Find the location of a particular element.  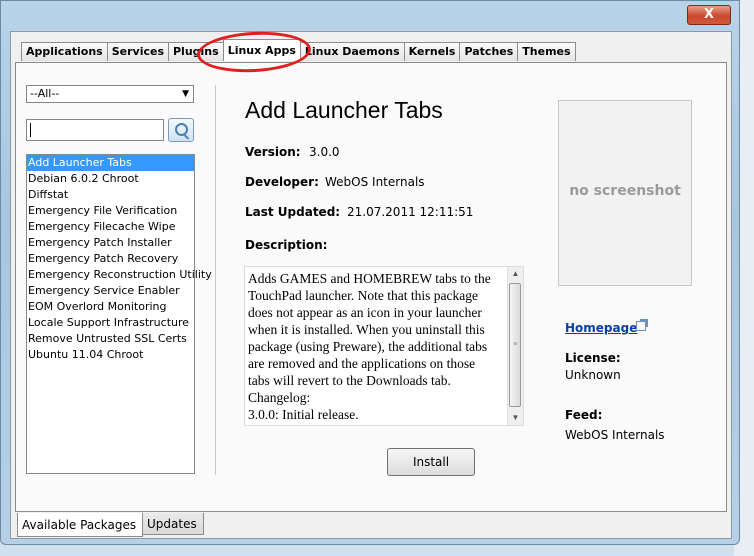

text-cursor is located at coordinates (30, 130).